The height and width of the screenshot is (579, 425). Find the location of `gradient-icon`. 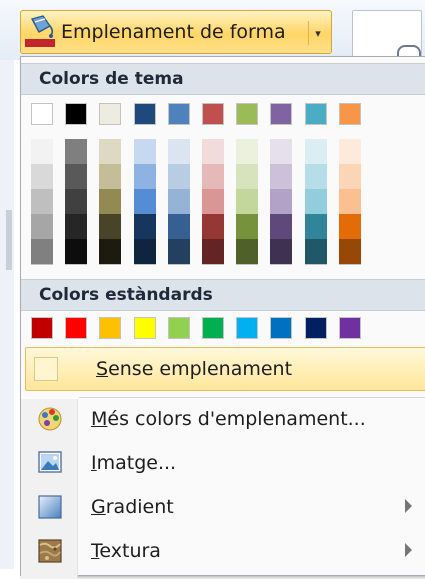

gradient-icon is located at coordinates (49, 507).